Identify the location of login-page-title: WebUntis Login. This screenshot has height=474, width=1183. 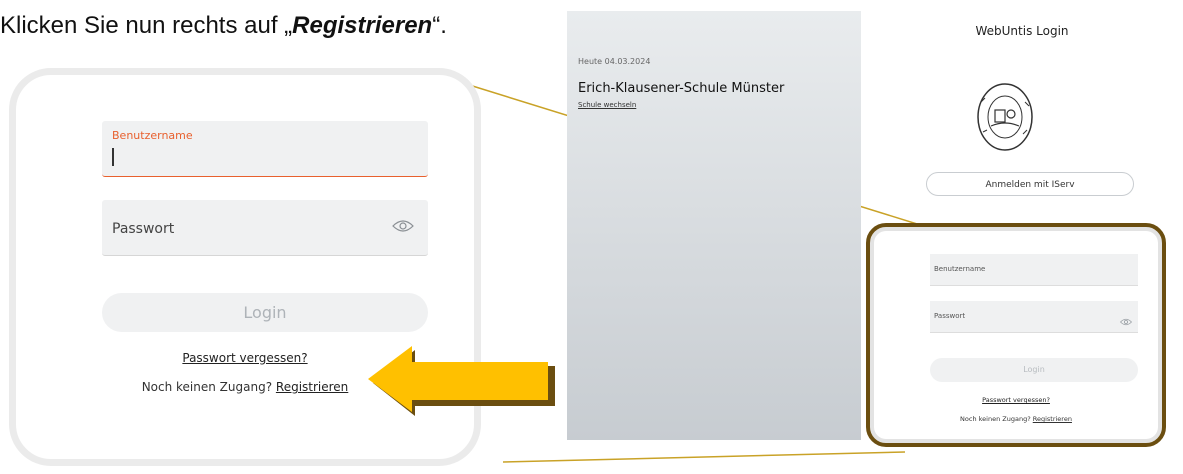
(1022, 31).